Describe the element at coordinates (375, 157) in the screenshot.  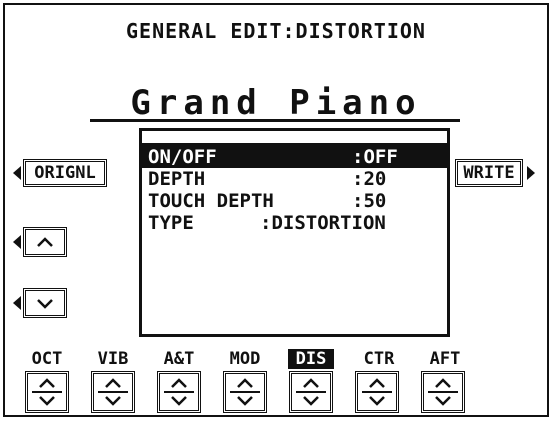
I see `menu-row-value: :OFF` at that location.